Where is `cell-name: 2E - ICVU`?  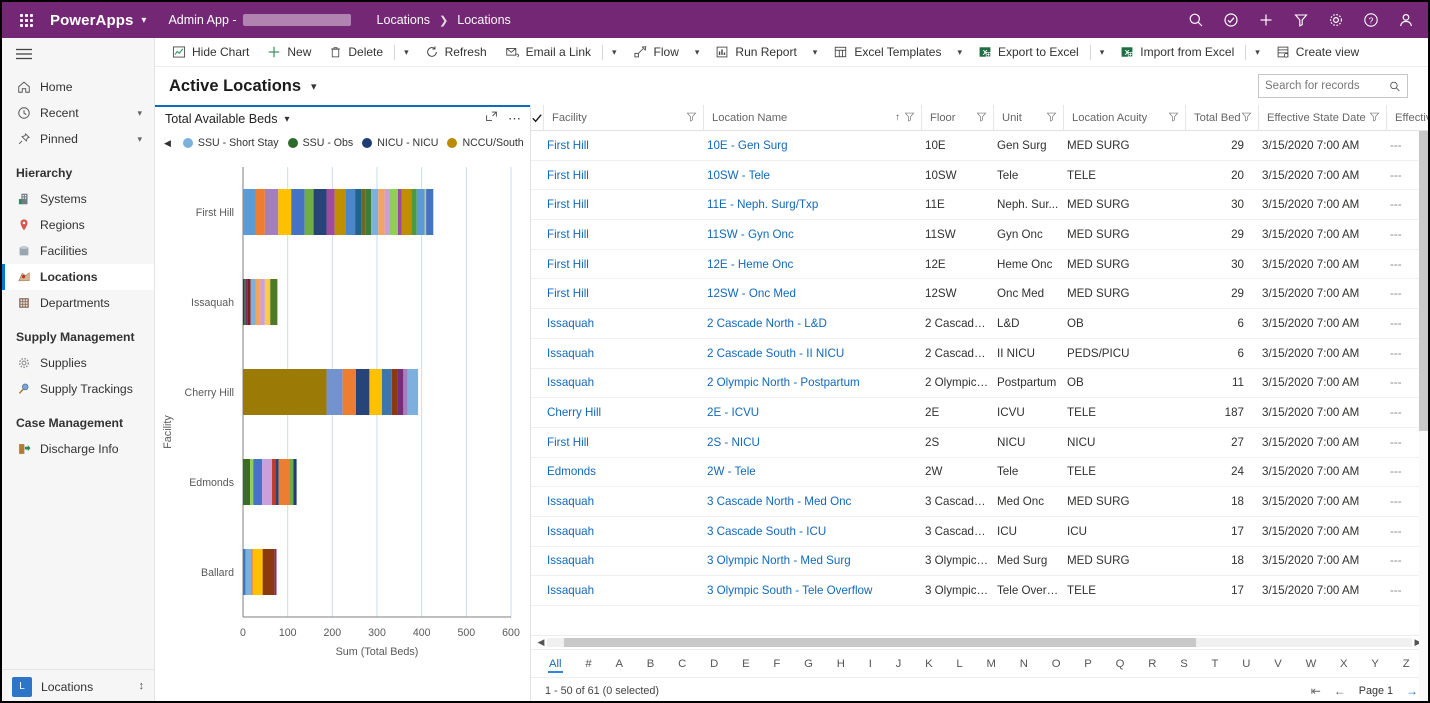 cell-name: 2E - ICVU is located at coordinates (808, 412).